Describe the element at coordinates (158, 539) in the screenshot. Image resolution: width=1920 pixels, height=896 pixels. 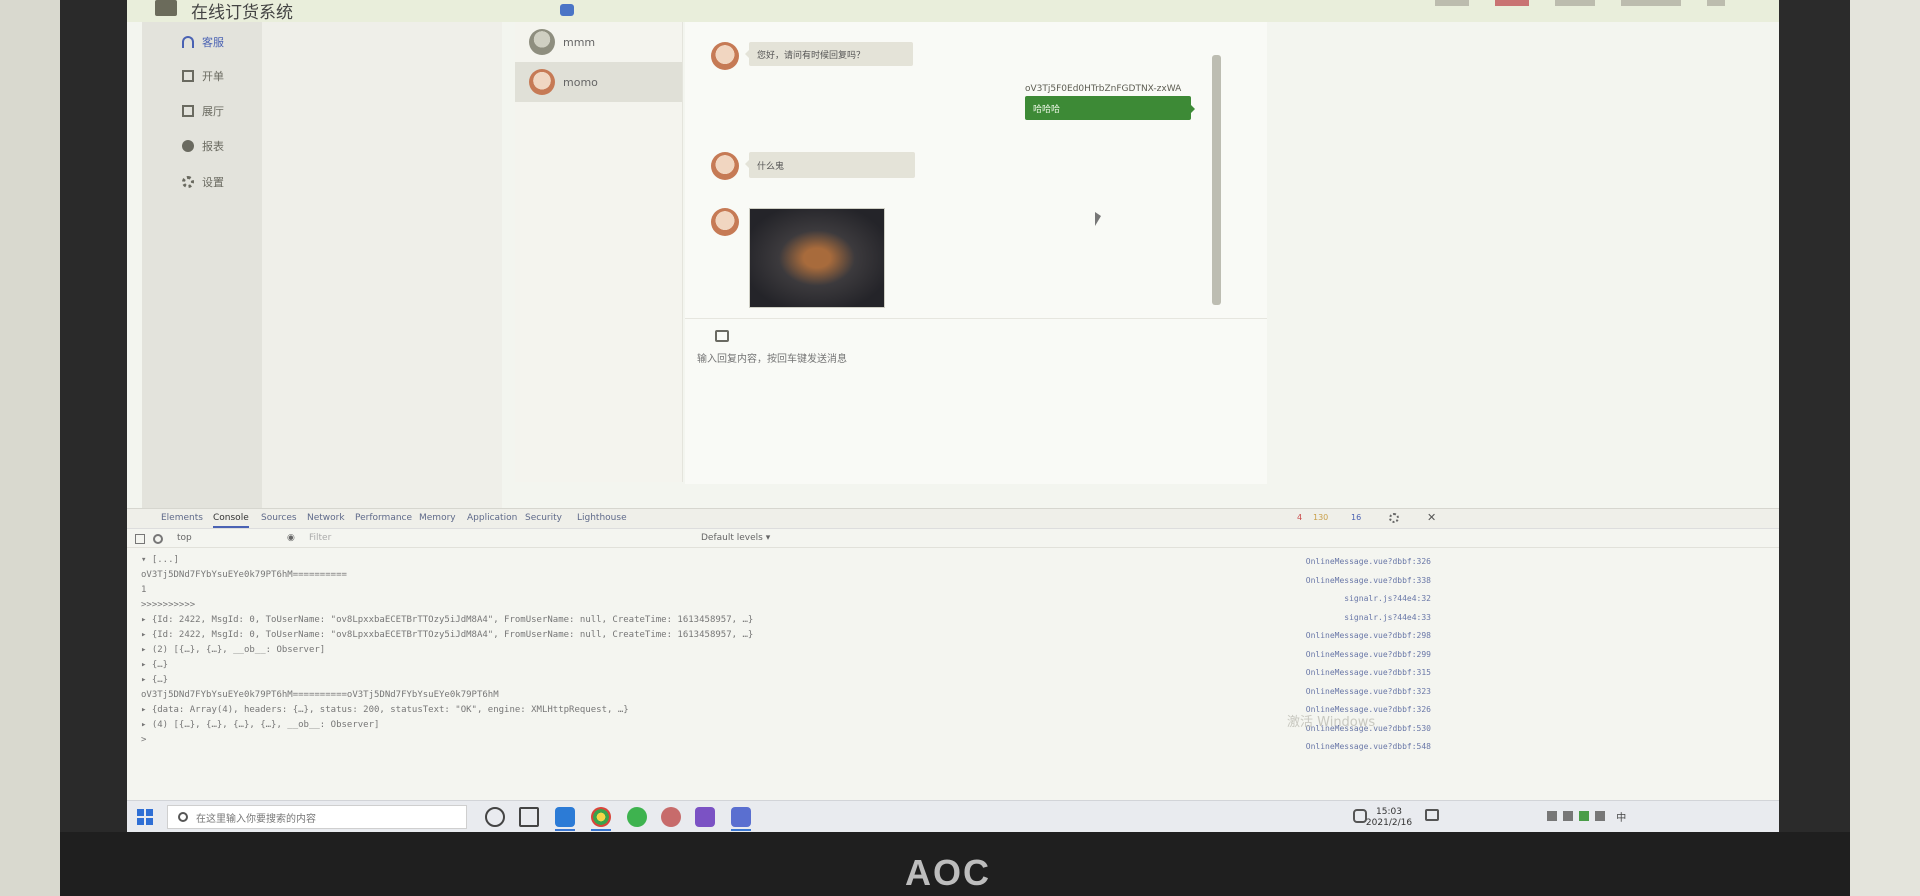
I see `clear-console-icon` at that location.